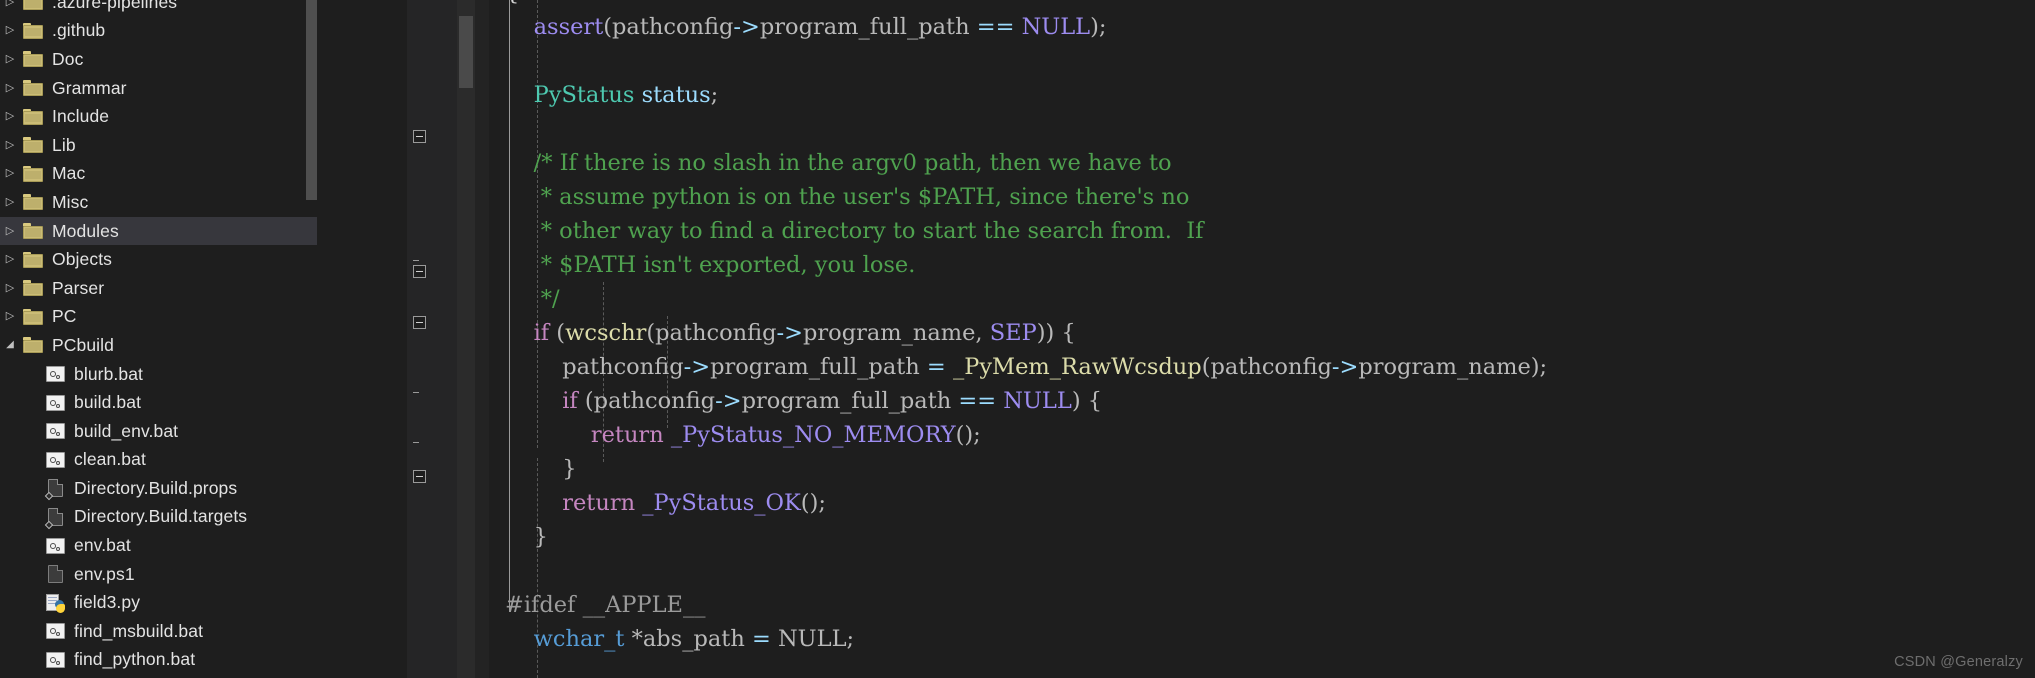 The height and width of the screenshot is (678, 2035). What do you see at coordinates (419, 322) in the screenshot?
I see `fold-toggle-if-null` at bounding box center [419, 322].